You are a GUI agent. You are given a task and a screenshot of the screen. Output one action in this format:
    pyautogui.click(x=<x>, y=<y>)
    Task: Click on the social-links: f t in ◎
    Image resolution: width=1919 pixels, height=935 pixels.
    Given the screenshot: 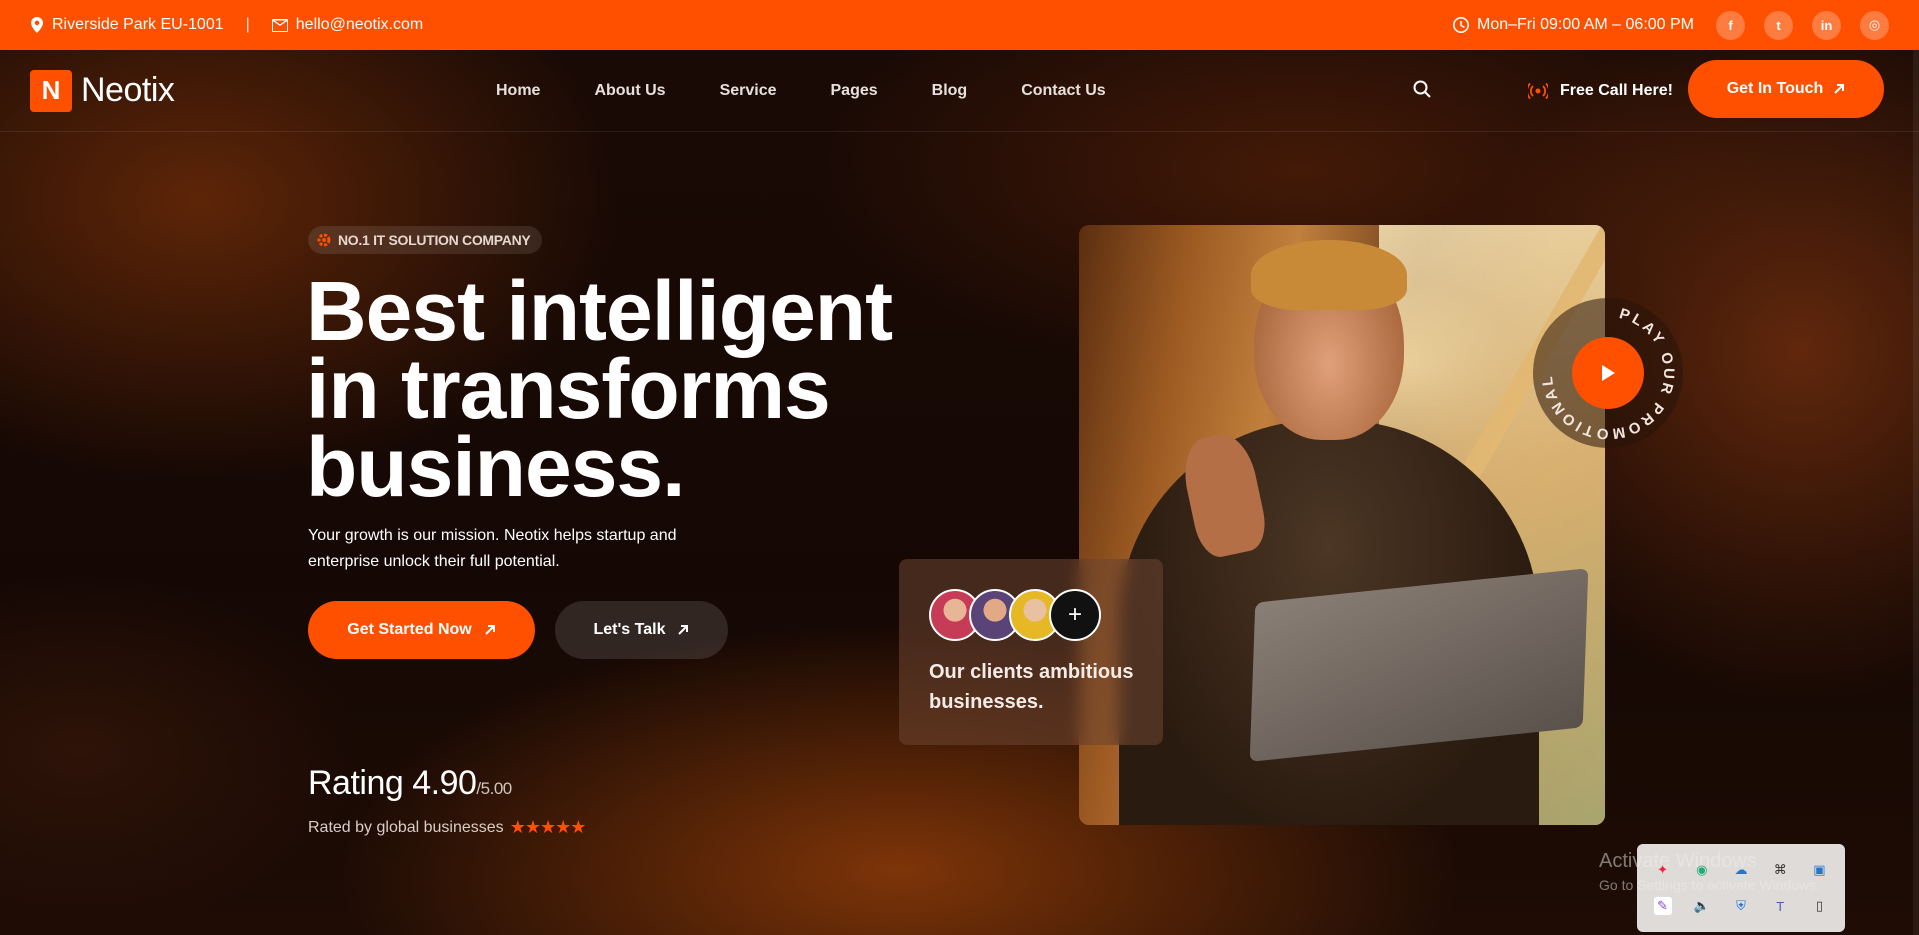 What is the action you would take?
    pyautogui.click(x=1802, y=25)
    